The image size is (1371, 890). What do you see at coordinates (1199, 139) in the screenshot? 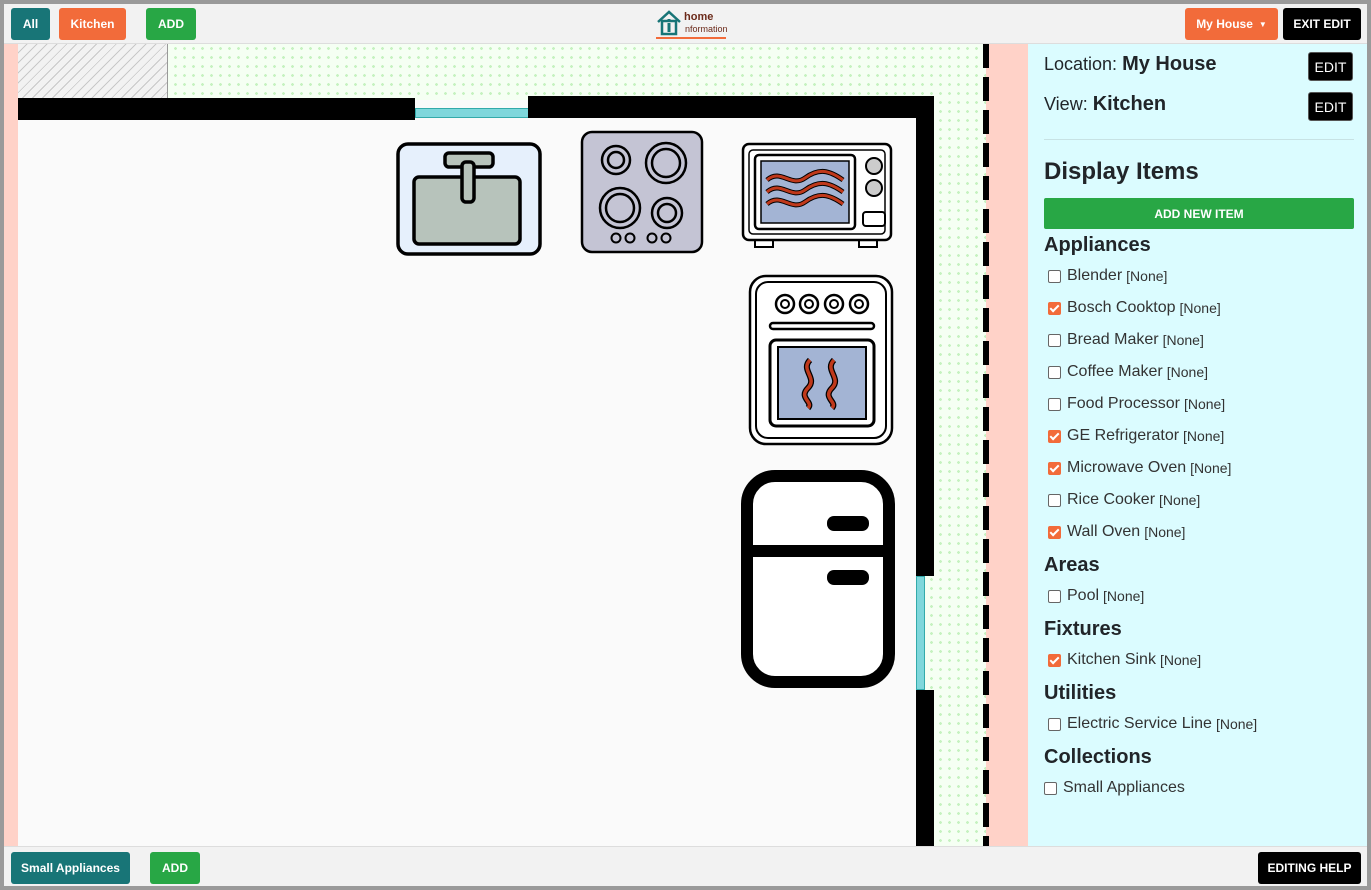
I see `divider` at bounding box center [1199, 139].